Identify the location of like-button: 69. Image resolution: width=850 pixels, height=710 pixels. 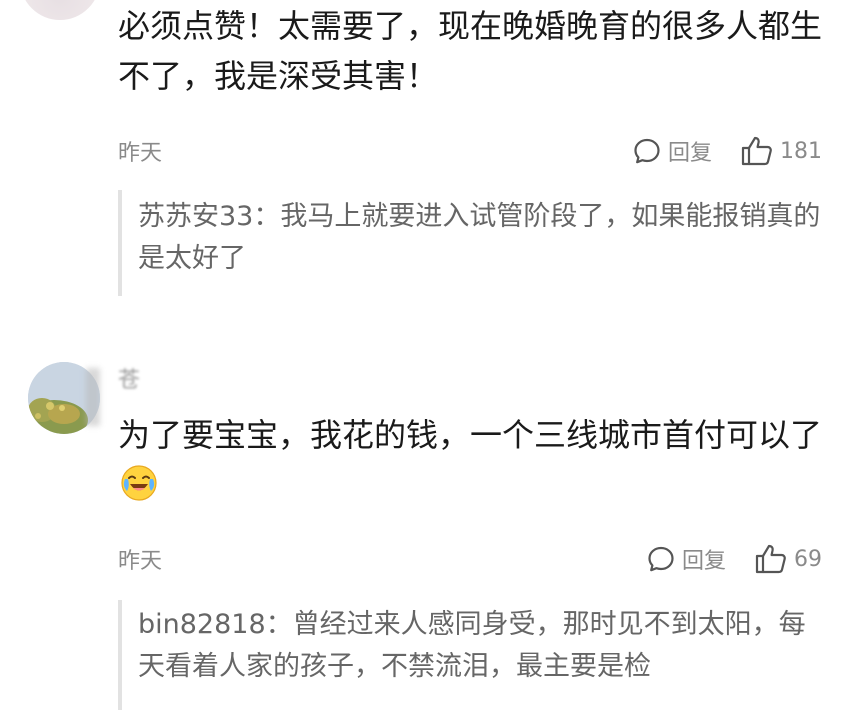
(788, 559).